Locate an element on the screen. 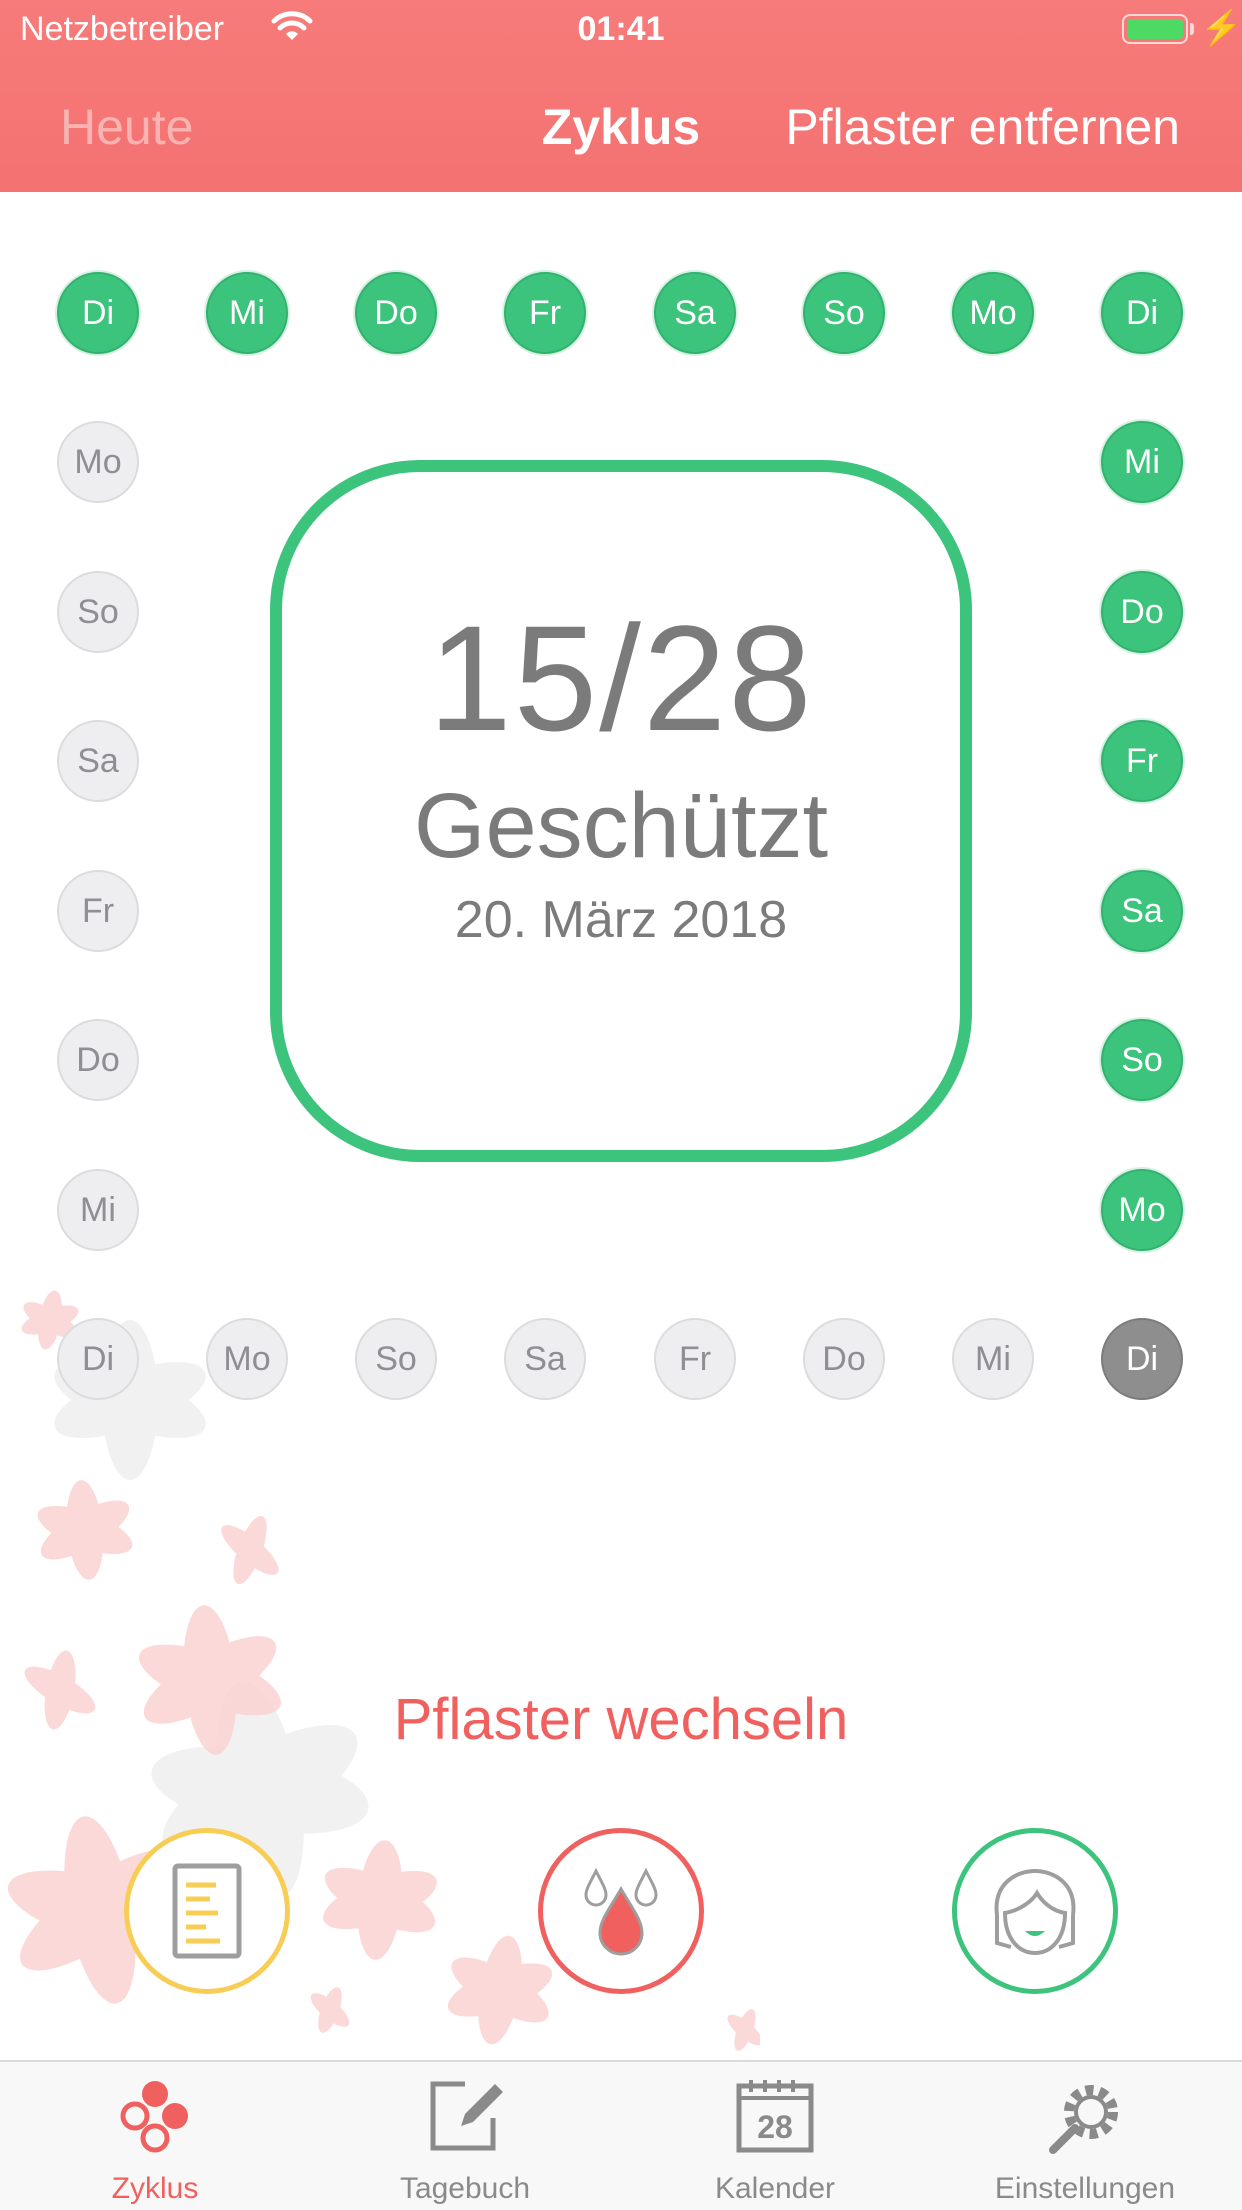  cycle-day-count: 15/28 is located at coordinates (621, 678).